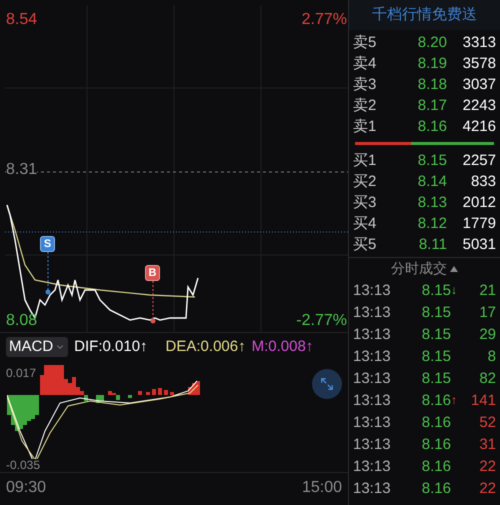  Describe the element at coordinates (487, 290) in the screenshot. I see `trade-volume: 21` at that location.